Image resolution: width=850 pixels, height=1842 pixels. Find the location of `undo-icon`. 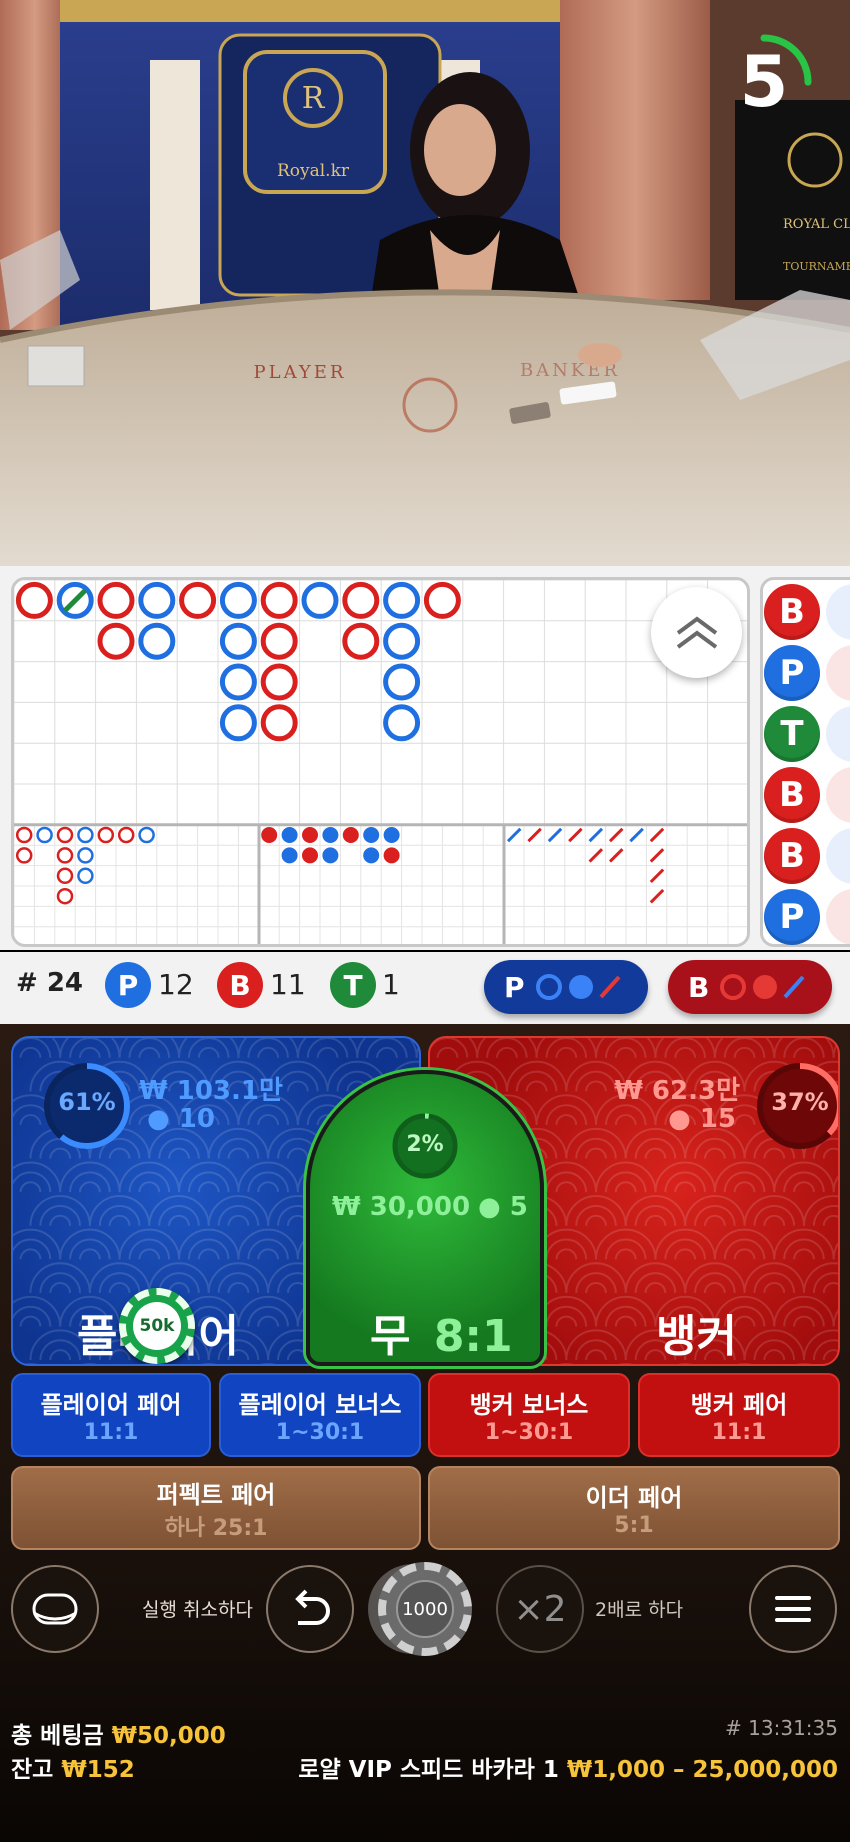

undo-icon is located at coordinates (312, 1607).